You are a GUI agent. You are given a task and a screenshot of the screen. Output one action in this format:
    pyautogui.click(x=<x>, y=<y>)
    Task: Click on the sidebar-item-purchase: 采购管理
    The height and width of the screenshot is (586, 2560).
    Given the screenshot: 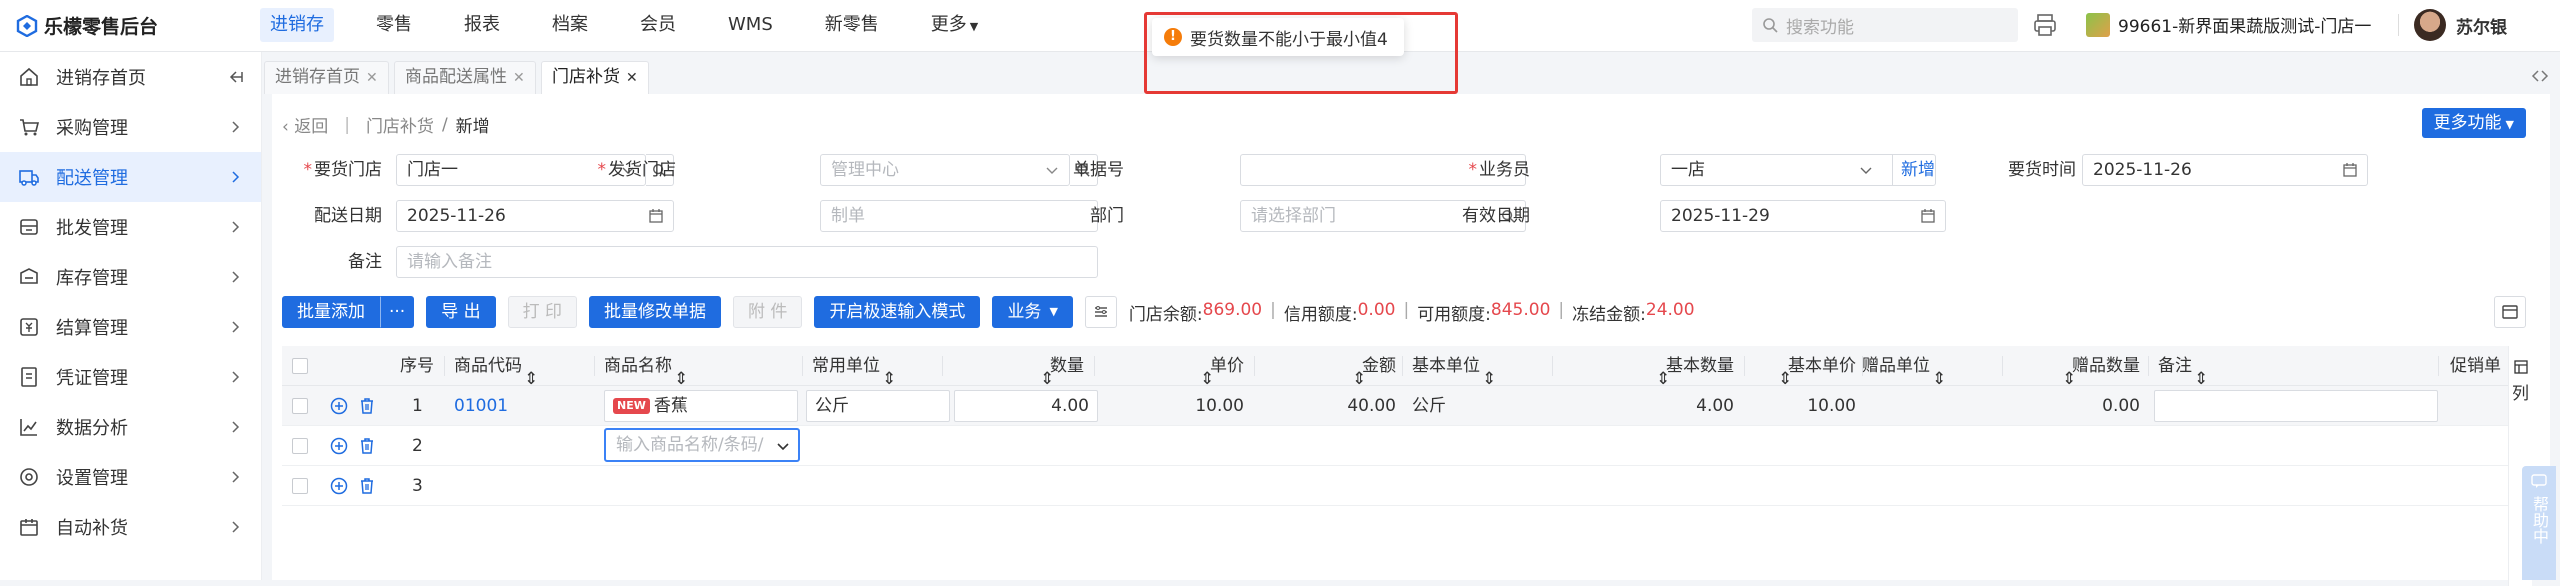 What is the action you would take?
    pyautogui.click(x=130, y=127)
    